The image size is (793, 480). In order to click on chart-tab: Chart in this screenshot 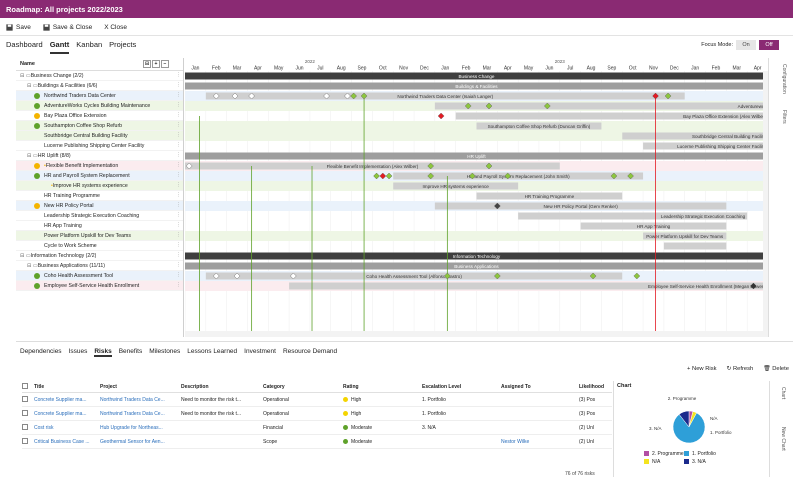, I will do `click(783, 393)`.